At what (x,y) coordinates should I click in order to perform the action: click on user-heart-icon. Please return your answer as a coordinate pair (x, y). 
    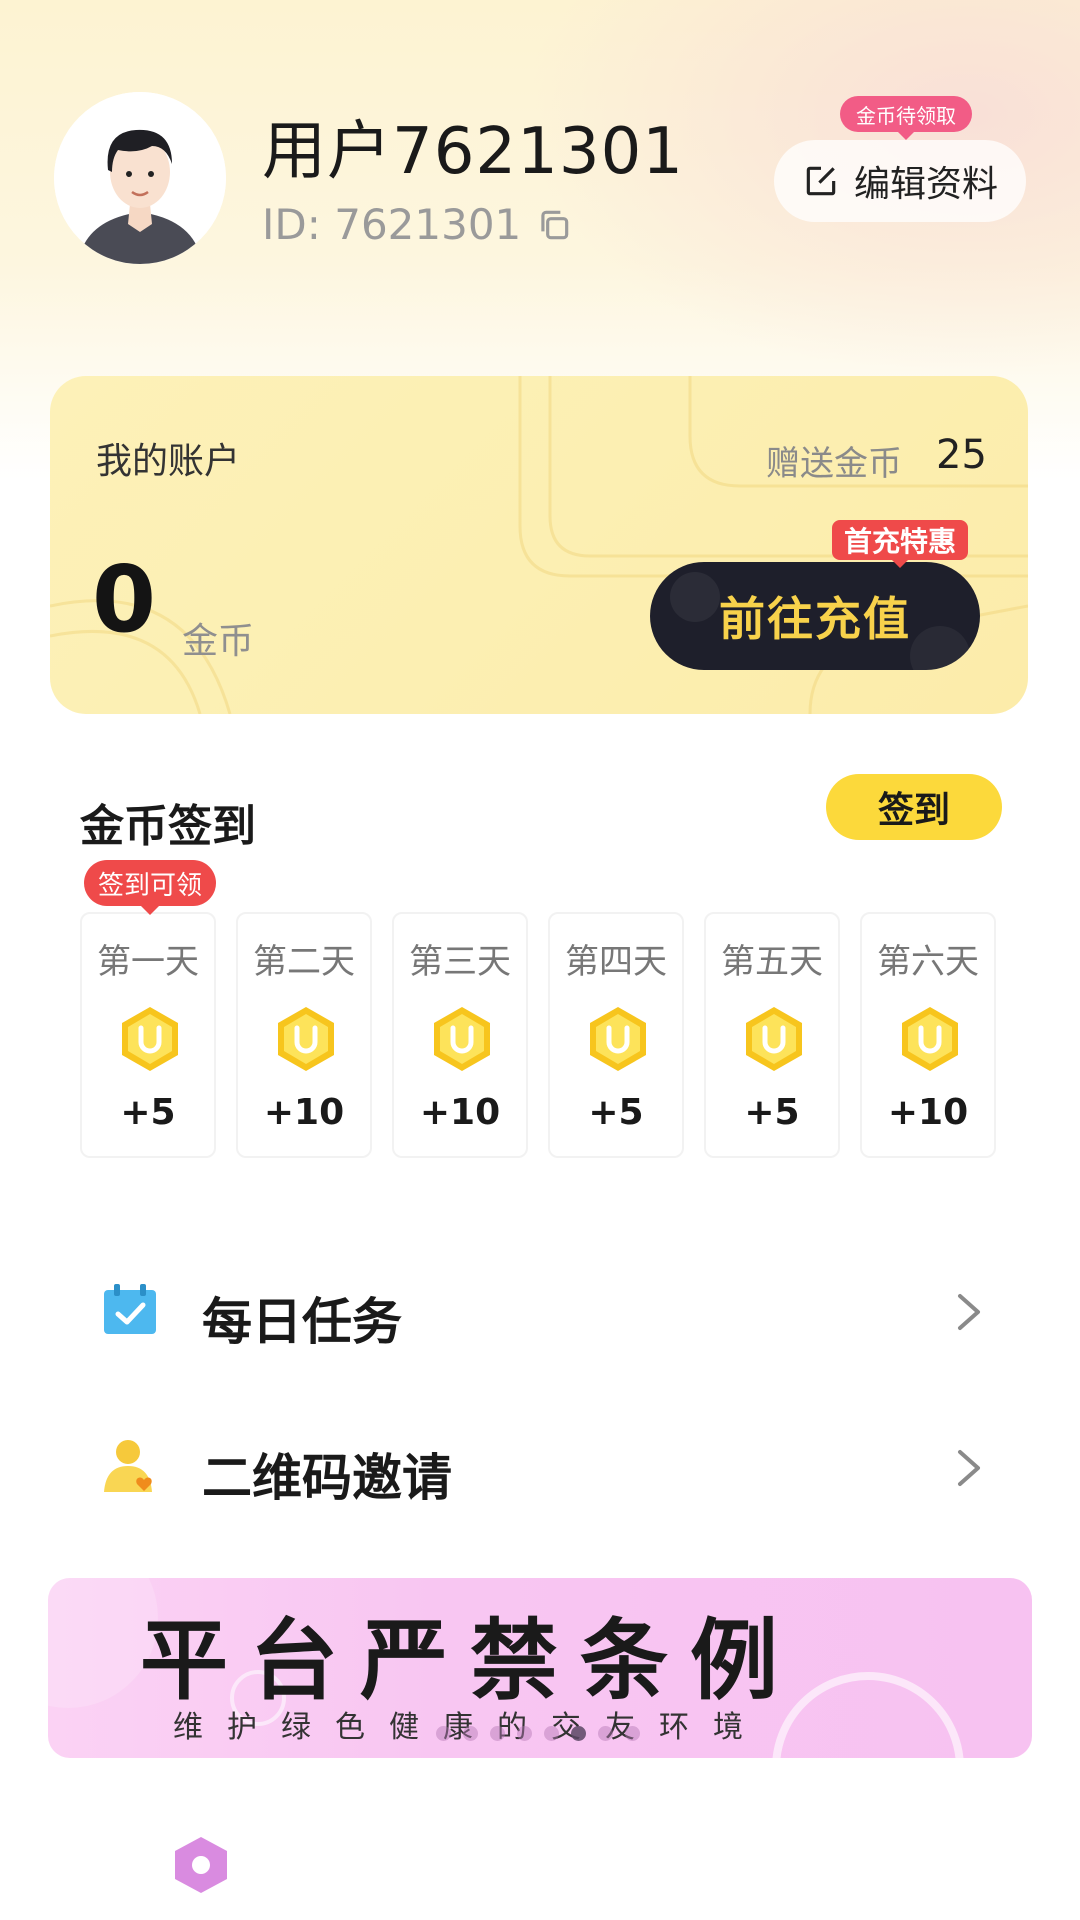
    Looking at the image, I should click on (130, 1466).